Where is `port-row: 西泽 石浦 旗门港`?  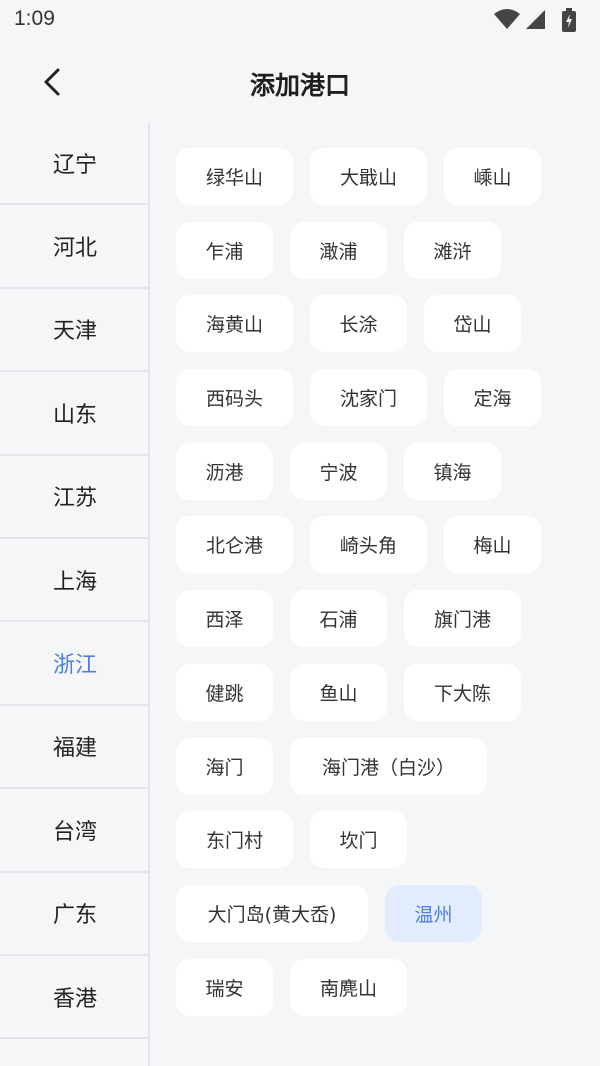 port-row: 西泽 石浦 旗门港 is located at coordinates (376, 619).